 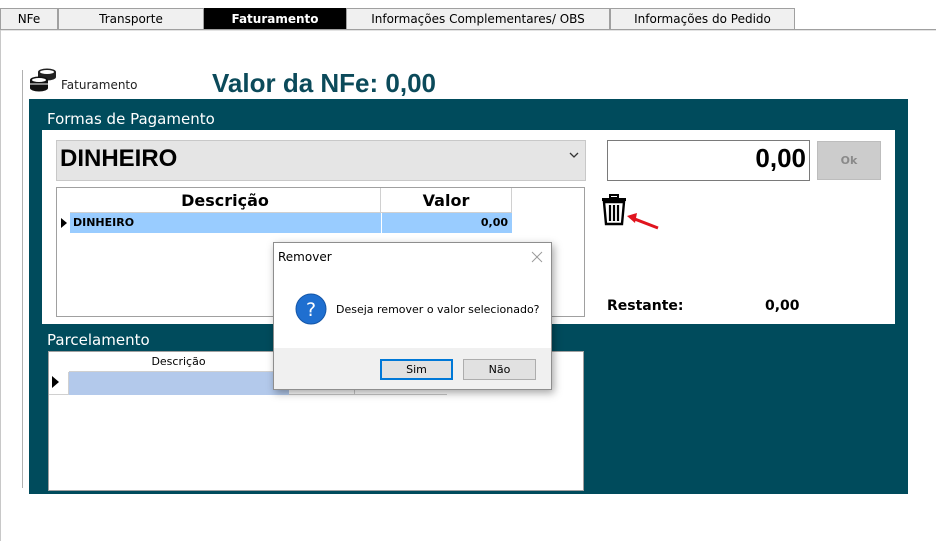 What do you see at coordinates (225, 200) in the screenshot?
I see `column-header-descricao: Descrição` at bounding box center [225, 200].